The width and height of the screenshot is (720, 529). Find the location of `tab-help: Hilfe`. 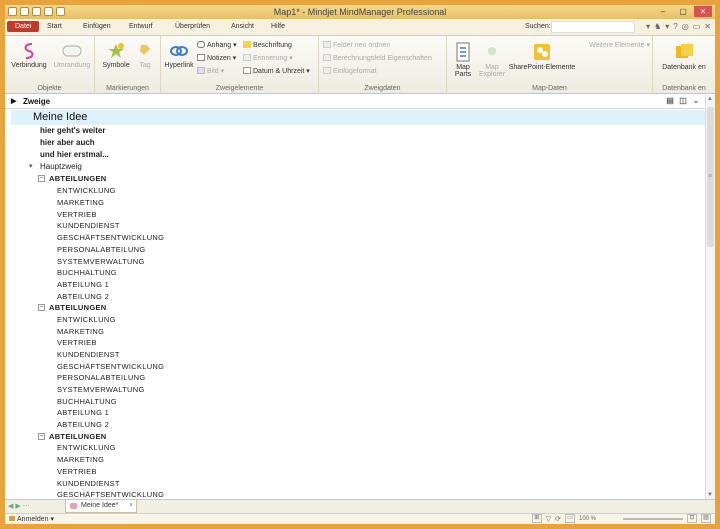

tab-help: Hilfe is located at coordinates (278, 26).